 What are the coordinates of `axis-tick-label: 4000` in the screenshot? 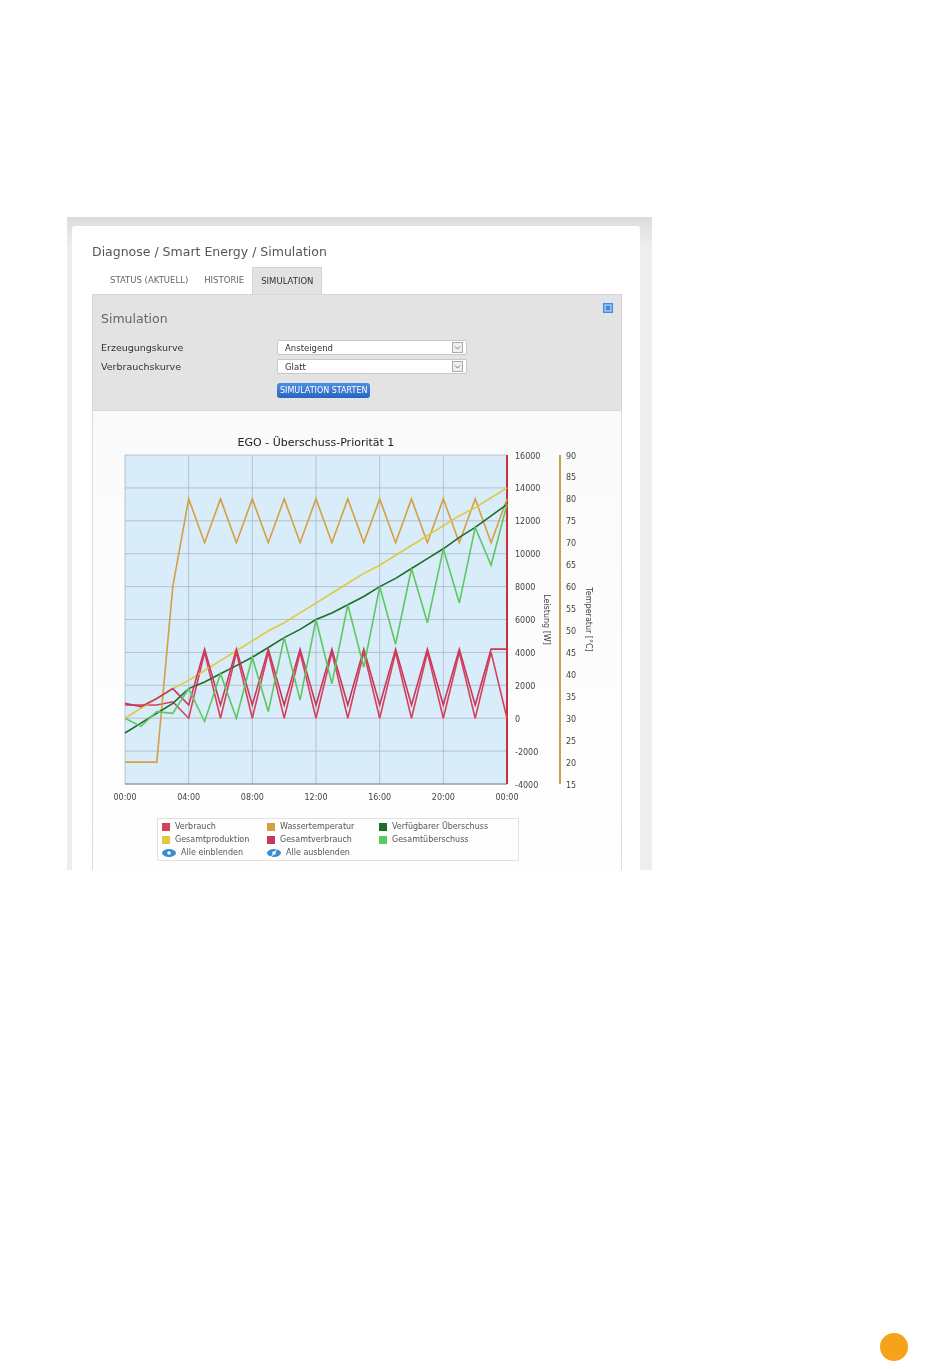 It's located at (525, 653).